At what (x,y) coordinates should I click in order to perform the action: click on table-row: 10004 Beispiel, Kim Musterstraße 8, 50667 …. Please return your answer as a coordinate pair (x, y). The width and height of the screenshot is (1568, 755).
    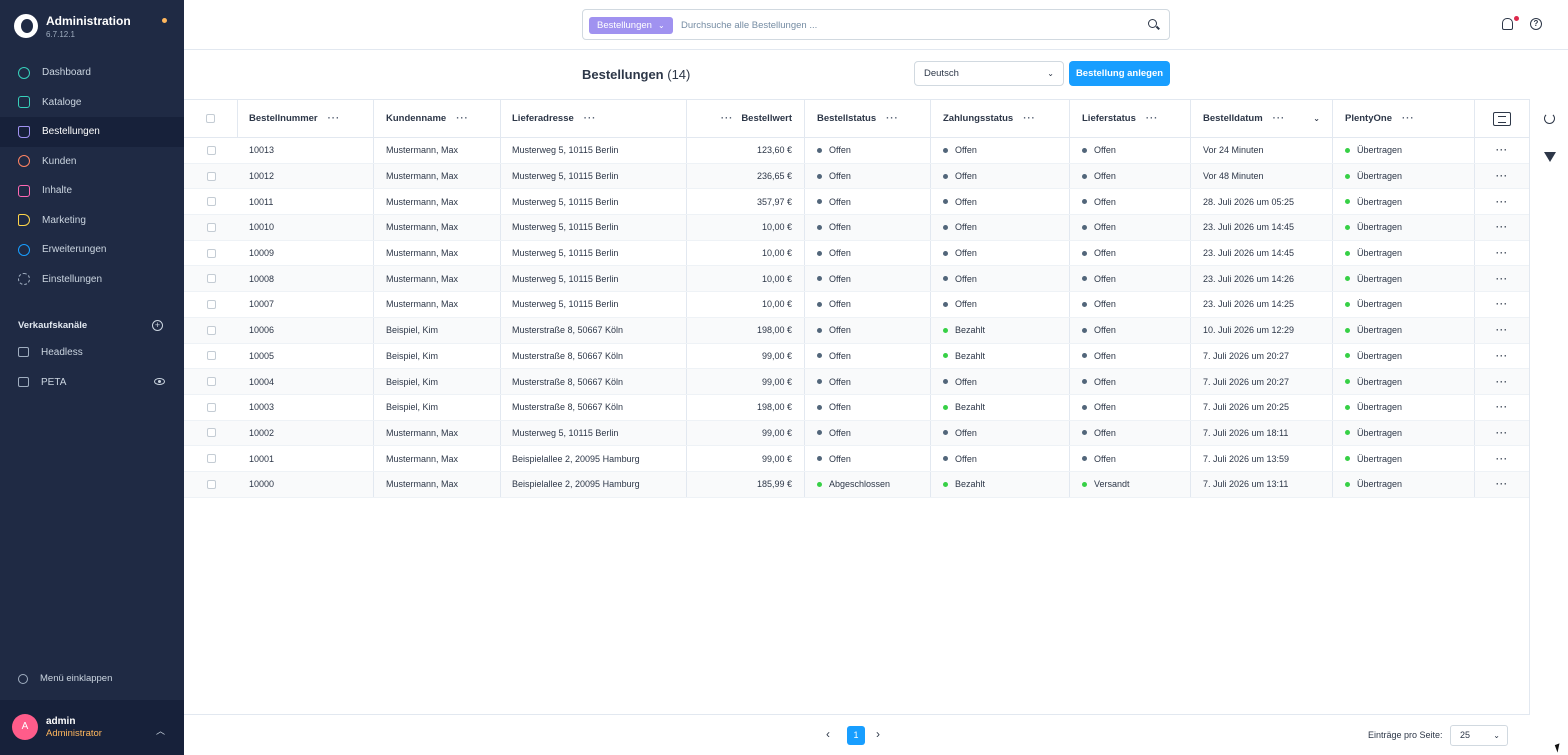
    Looking at the image, I should click on (856, 382).